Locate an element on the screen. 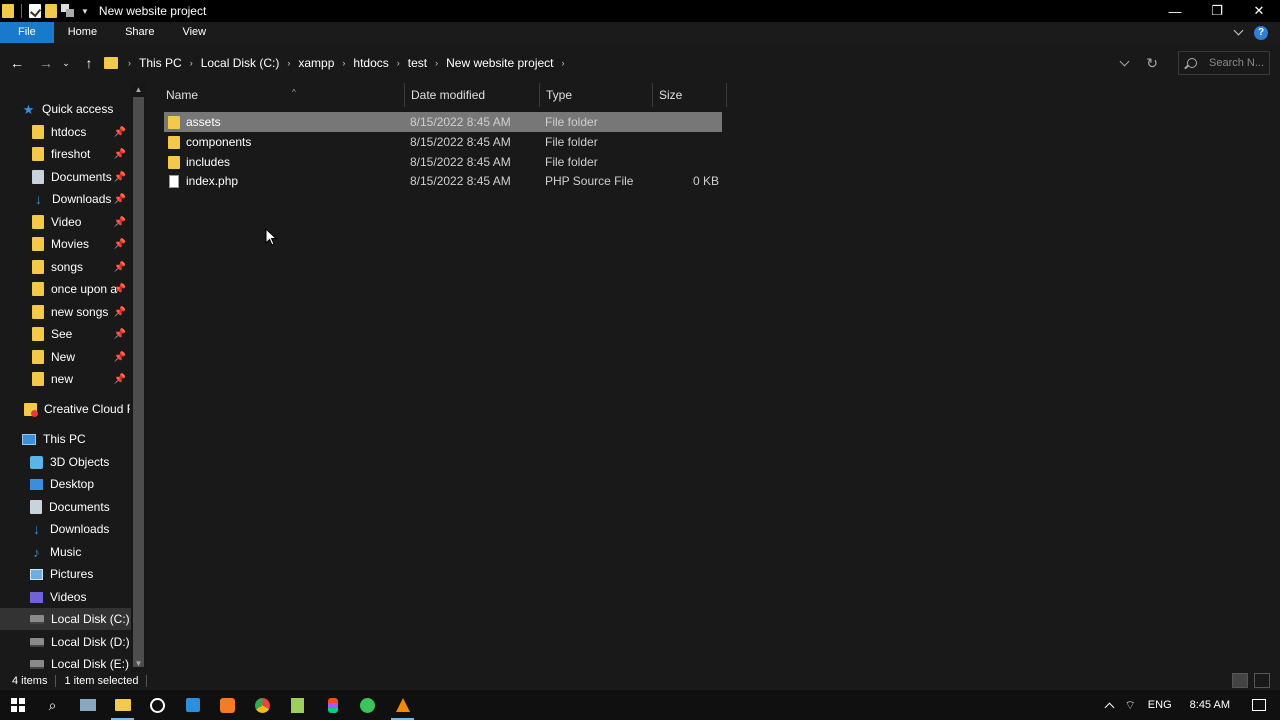  nav-item-label: Downloads is located at coordinates (80, 529).